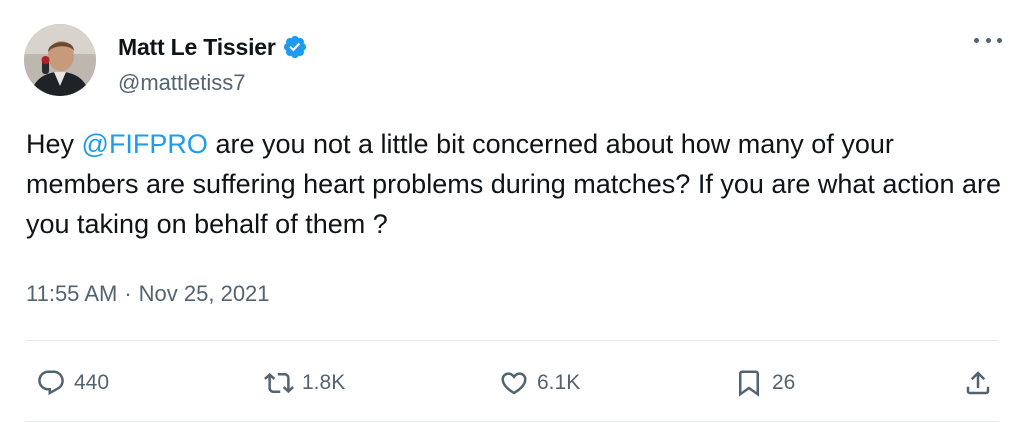 This screenshot has height=423, width=1024. I want to click on verified-badge-icon, so click(295, 47).